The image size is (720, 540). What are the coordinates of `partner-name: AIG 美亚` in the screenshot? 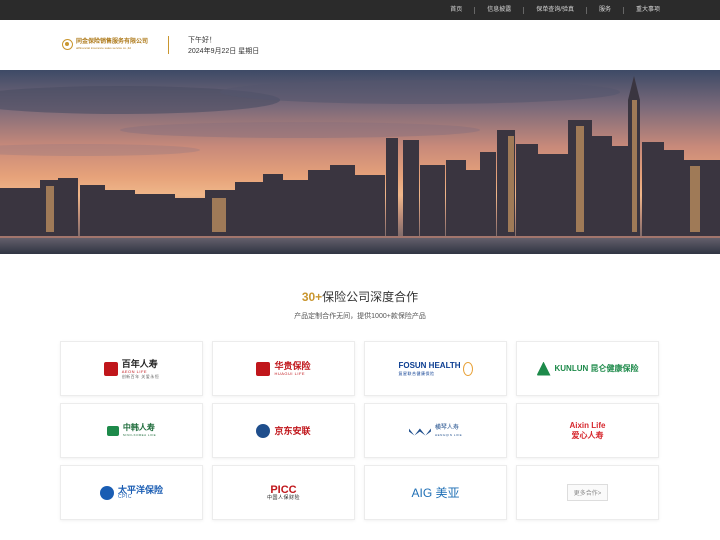 It's located at (435, 492).